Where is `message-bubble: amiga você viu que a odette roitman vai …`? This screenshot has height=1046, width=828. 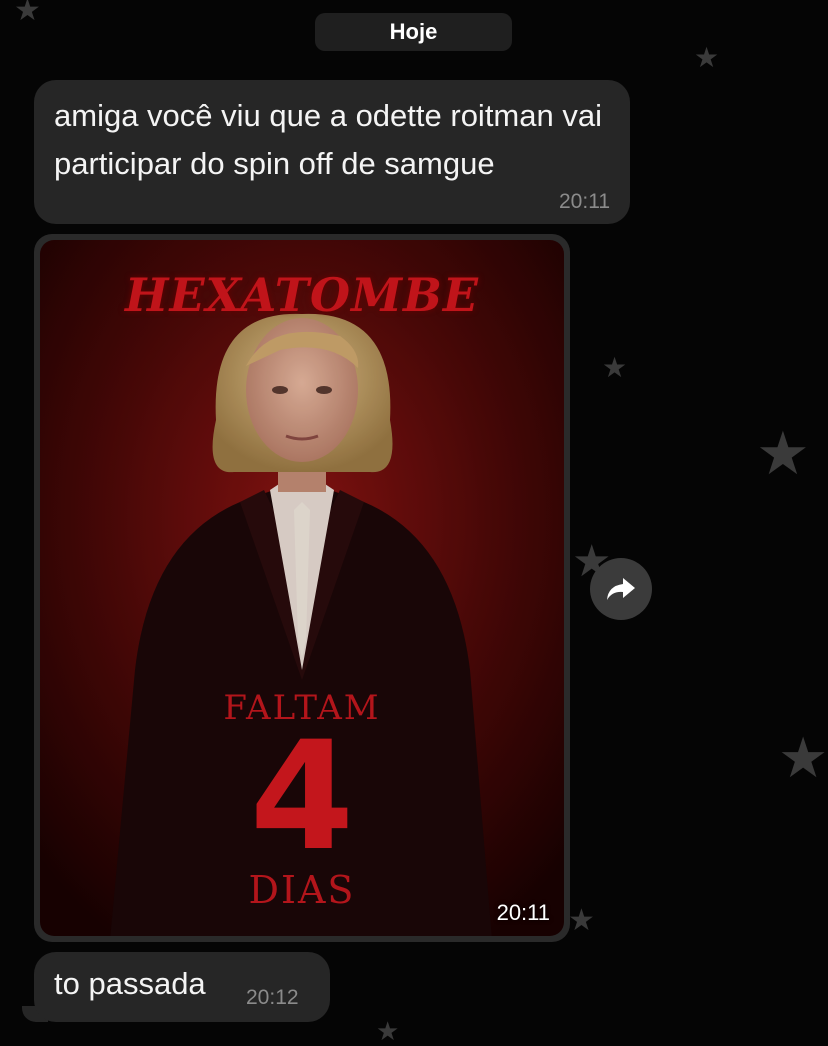
message-bubble: amiga você viu que a odette roitman vai … is located at coordinates (332, 152).